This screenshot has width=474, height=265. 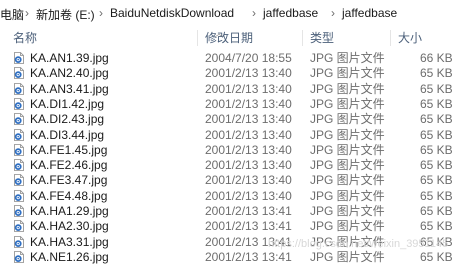 I want to click on file-name: KA.AN3.41.jpg, so click(x=69, y=89).